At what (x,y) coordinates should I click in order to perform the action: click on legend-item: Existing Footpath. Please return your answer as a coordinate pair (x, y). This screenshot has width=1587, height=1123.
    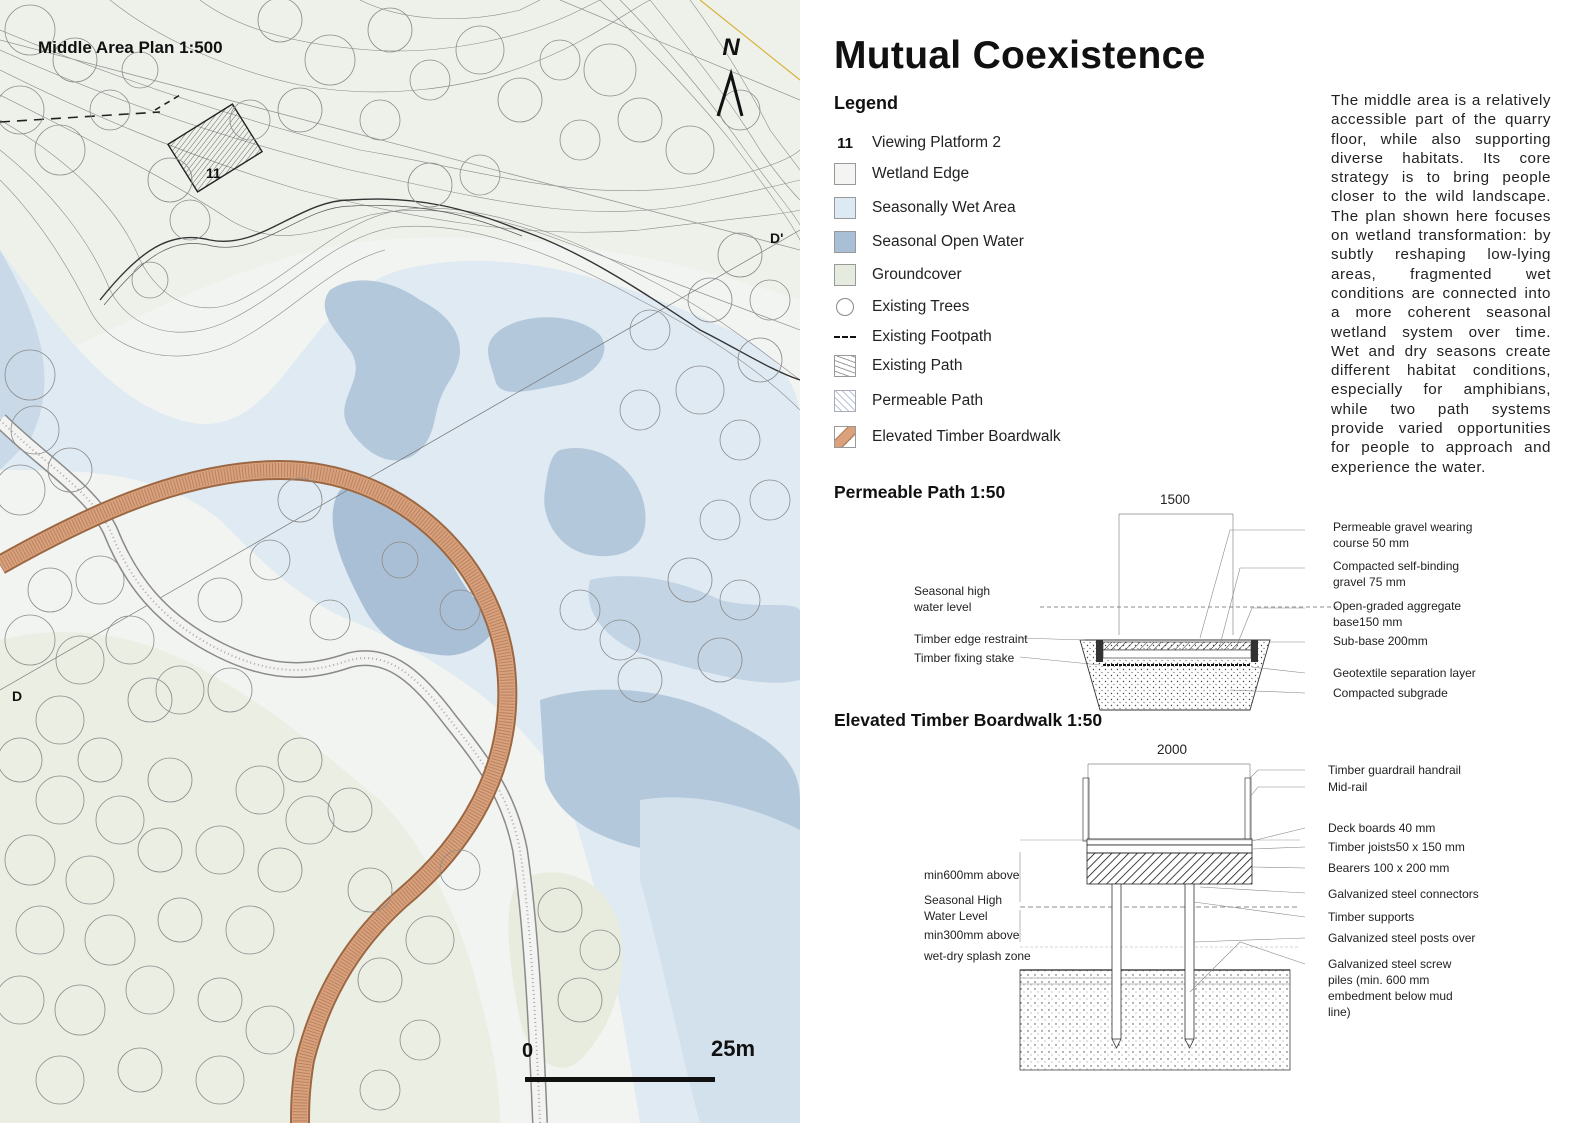
    Looking at the image, I should click on (913, 337).